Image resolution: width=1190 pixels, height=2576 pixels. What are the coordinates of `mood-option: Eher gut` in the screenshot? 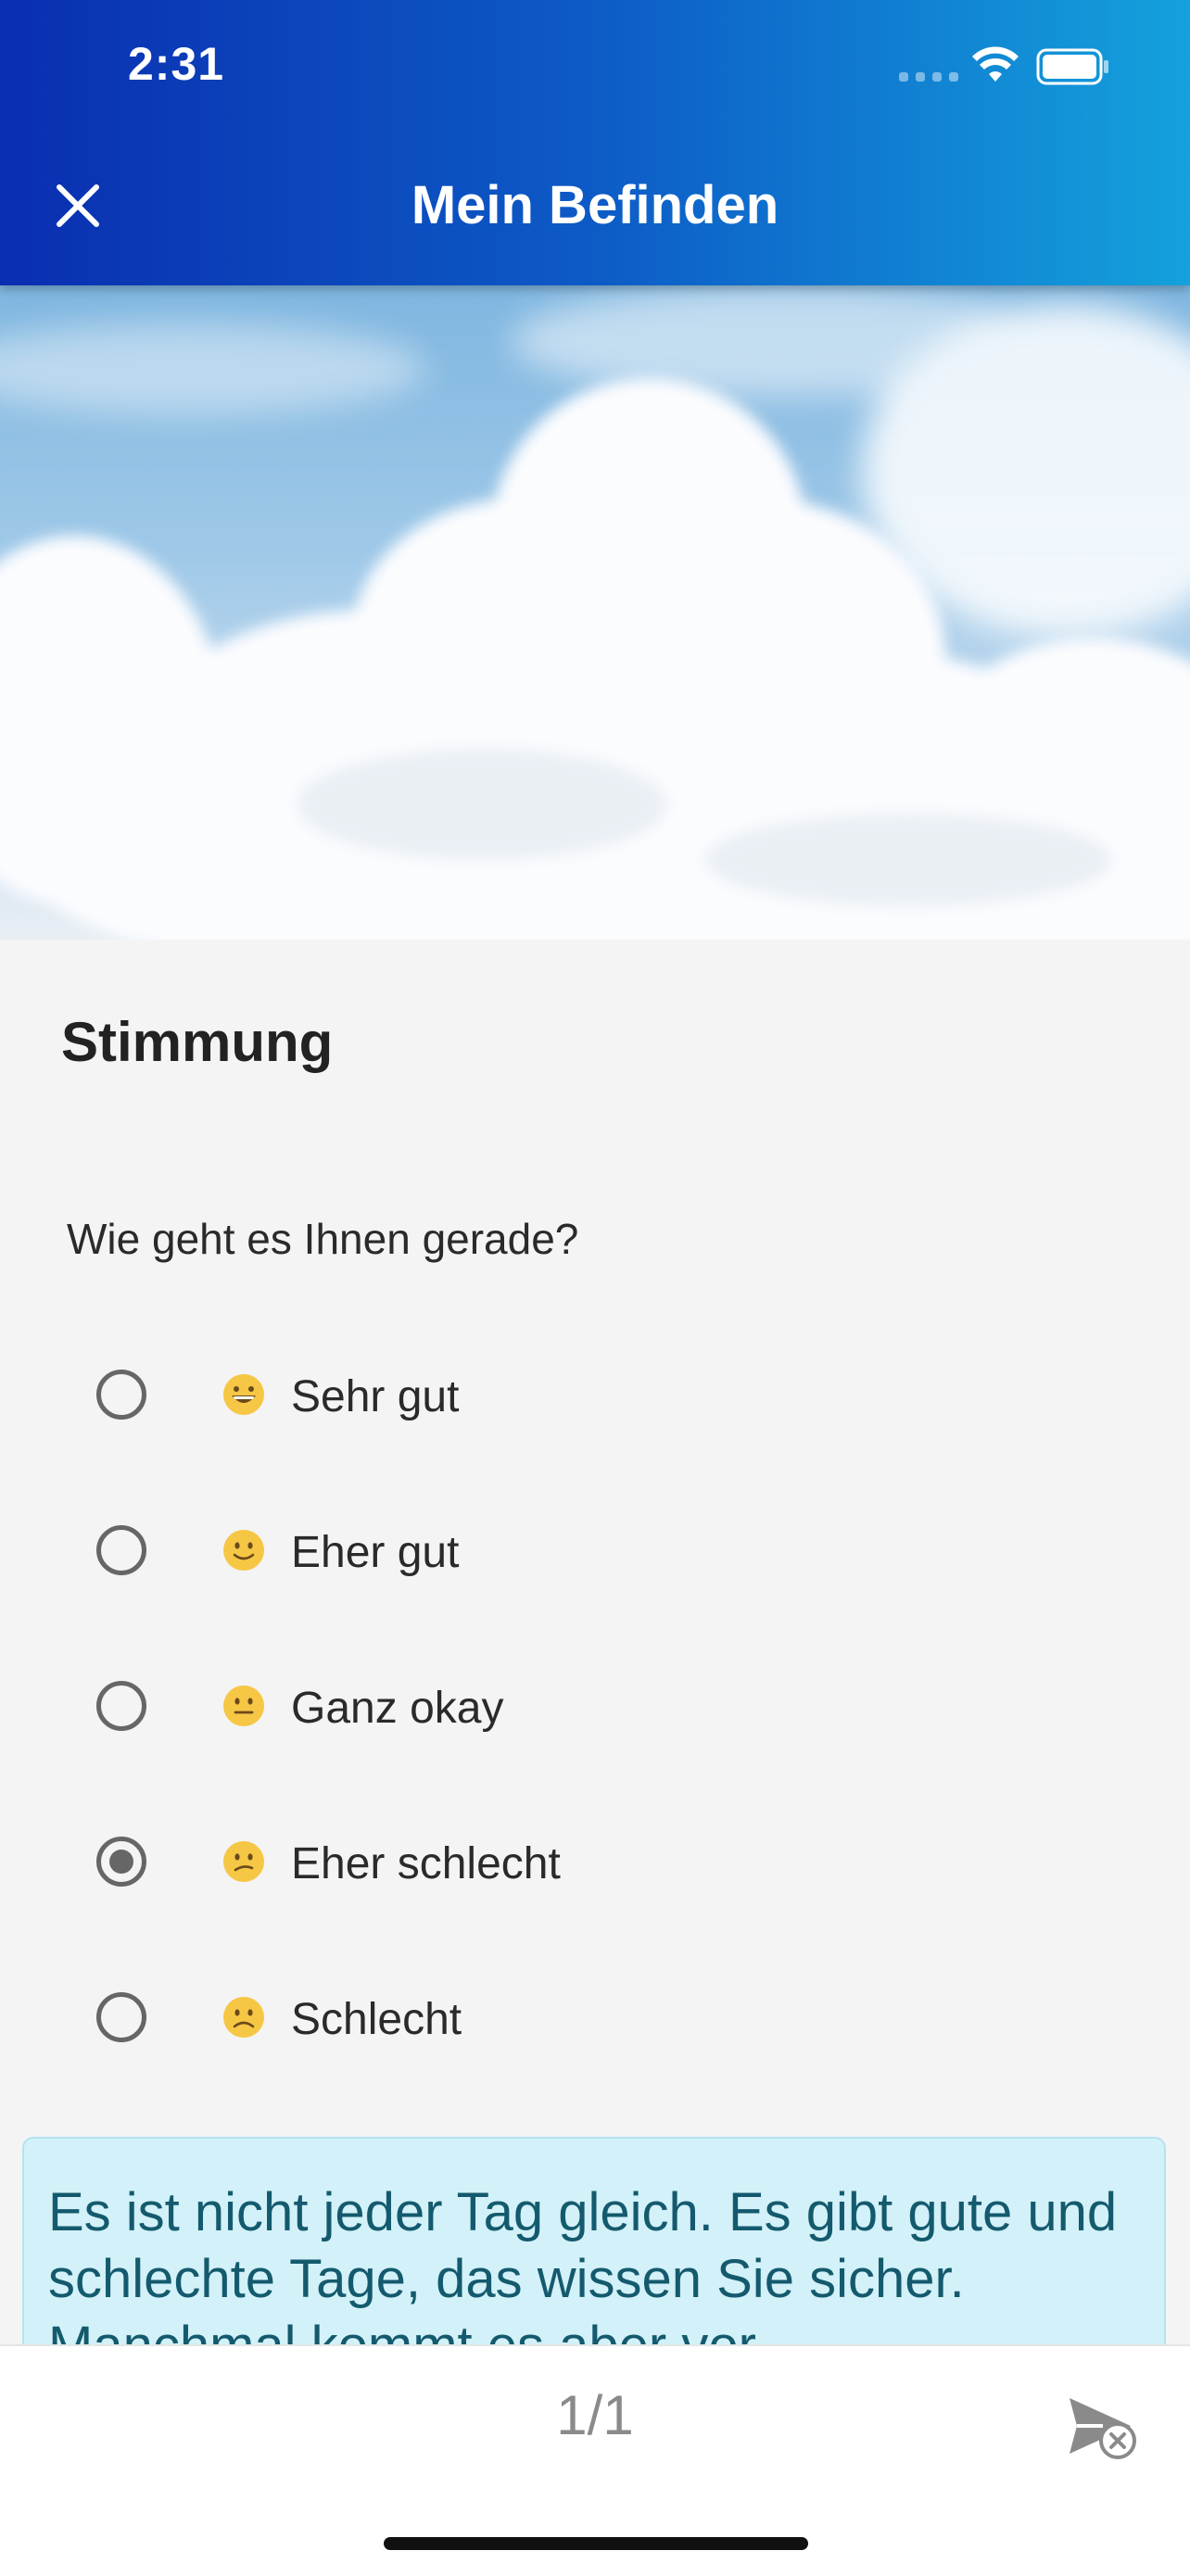 It's located at (595, 1550).